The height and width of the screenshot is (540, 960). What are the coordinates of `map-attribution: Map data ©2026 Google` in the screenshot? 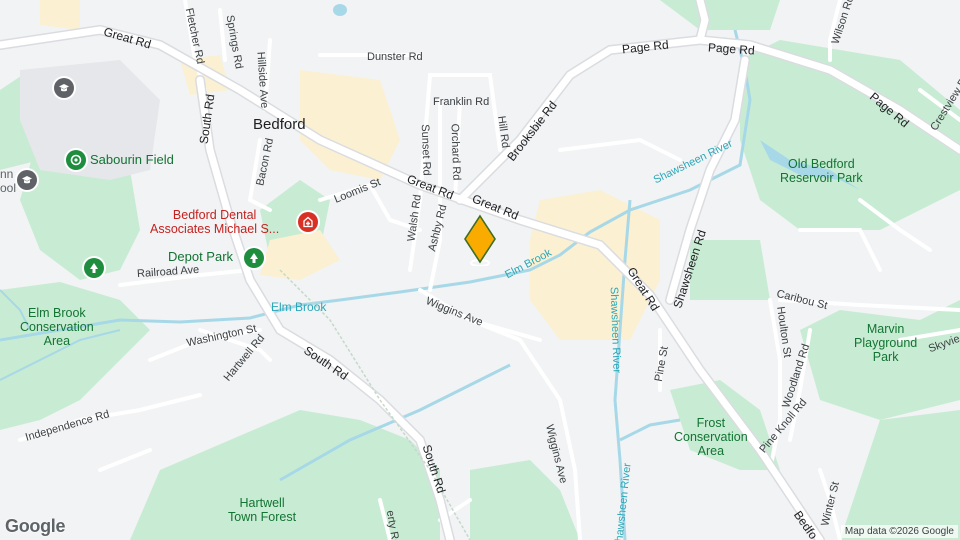 It's located at (899, 531).